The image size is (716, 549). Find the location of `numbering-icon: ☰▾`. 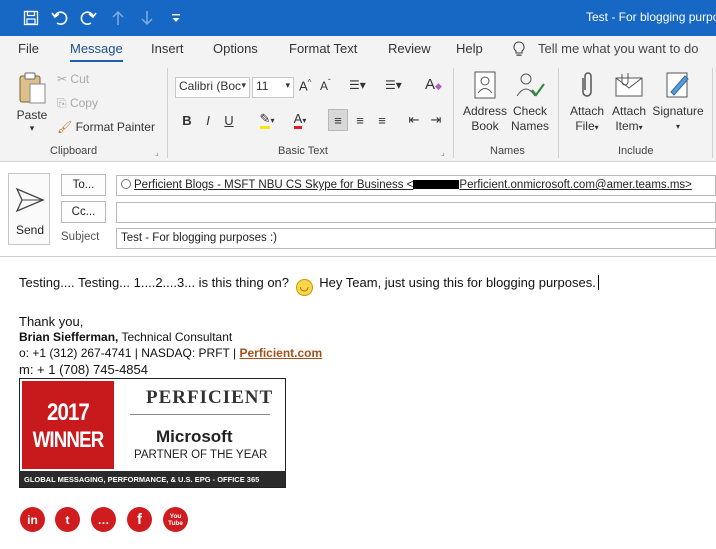

numbering-icon: ☰▾ is located at coordinates (393, 85).